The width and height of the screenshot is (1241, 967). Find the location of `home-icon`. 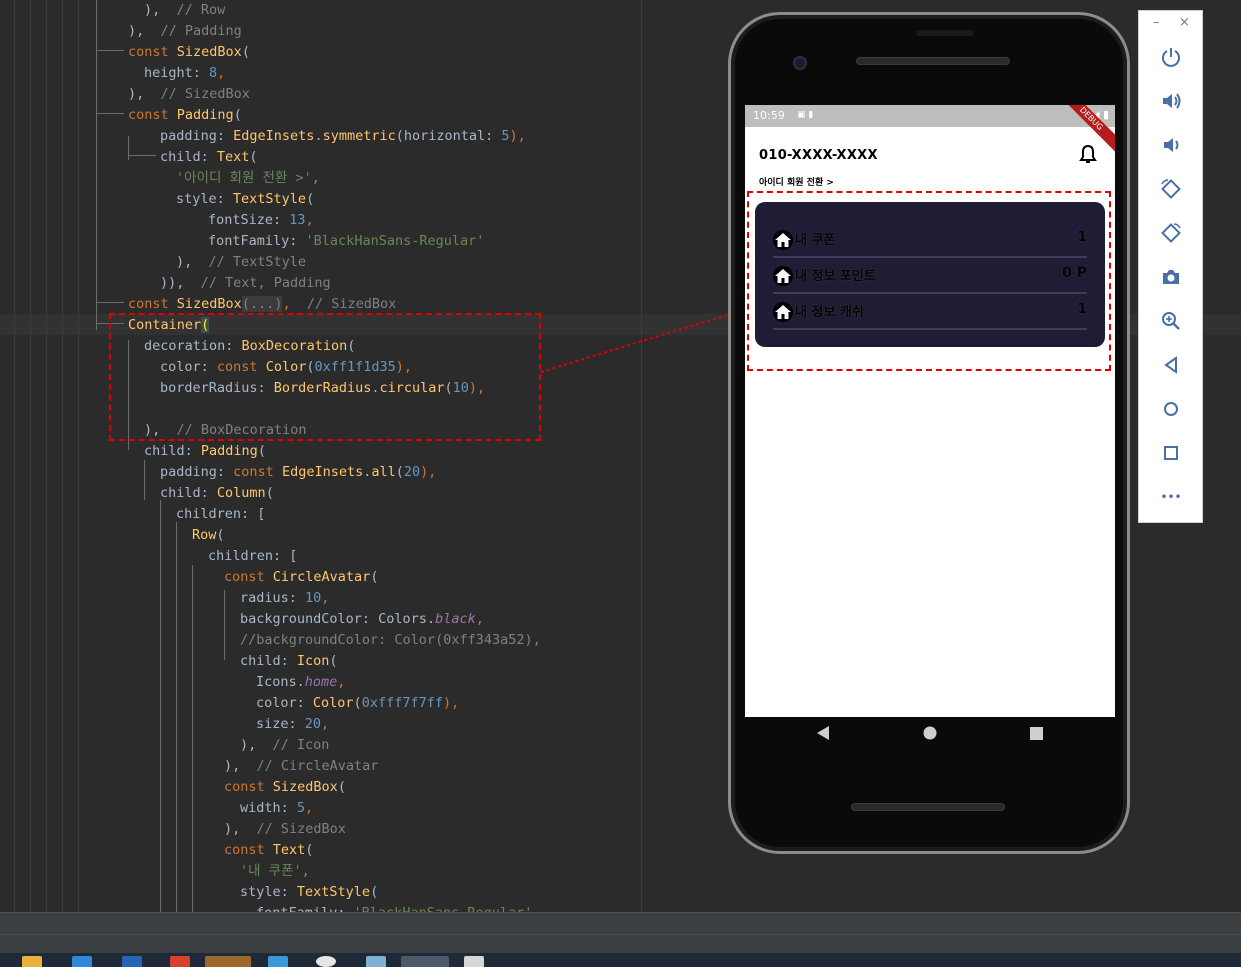

home-icon is located at coordinates (1171, 409).